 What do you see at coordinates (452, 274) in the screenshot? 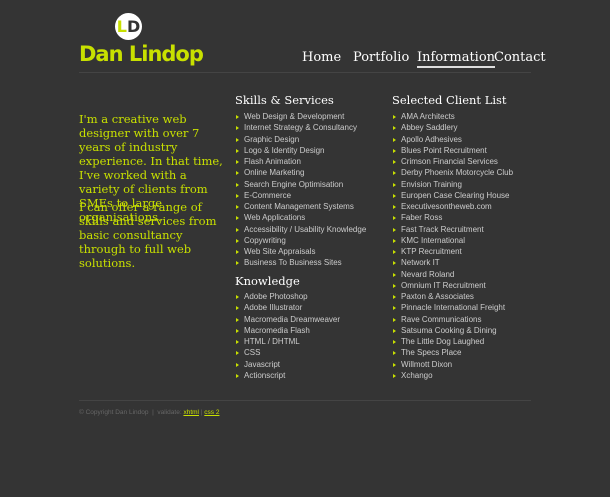
I see `list-item: Nevard Roland` at bounding box center [452, 274].